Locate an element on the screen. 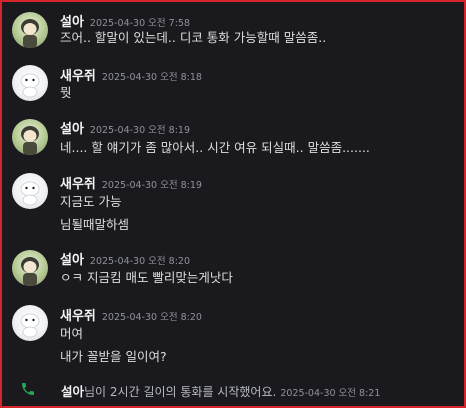  phone-icon is located at coordinates (28, 391).